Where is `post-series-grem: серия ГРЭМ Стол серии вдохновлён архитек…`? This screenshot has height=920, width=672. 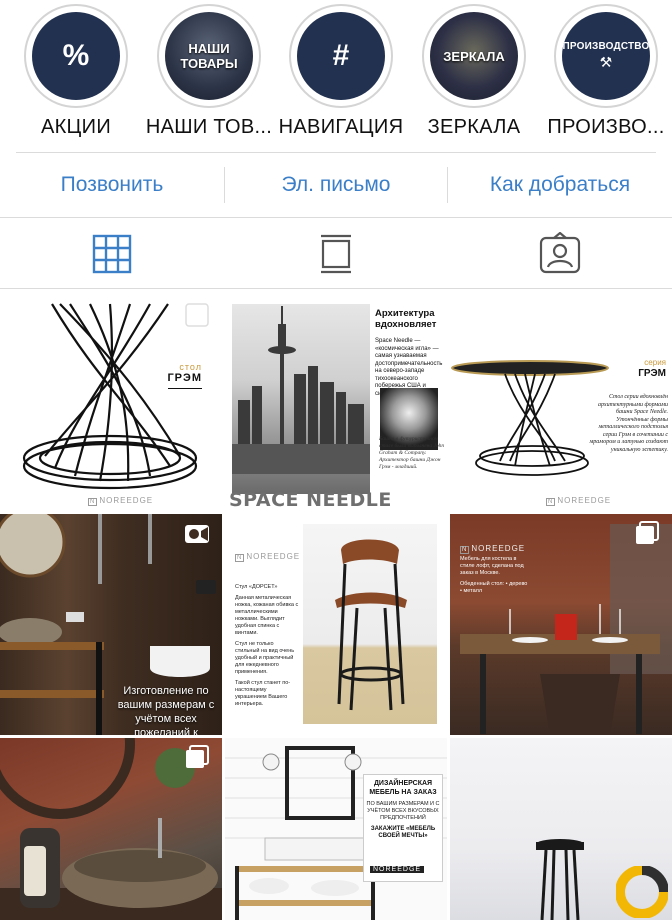 post-series-grem: серия ГРЭМ Стол серии вдохновлён архитек… is located at coordinates (561, 403).